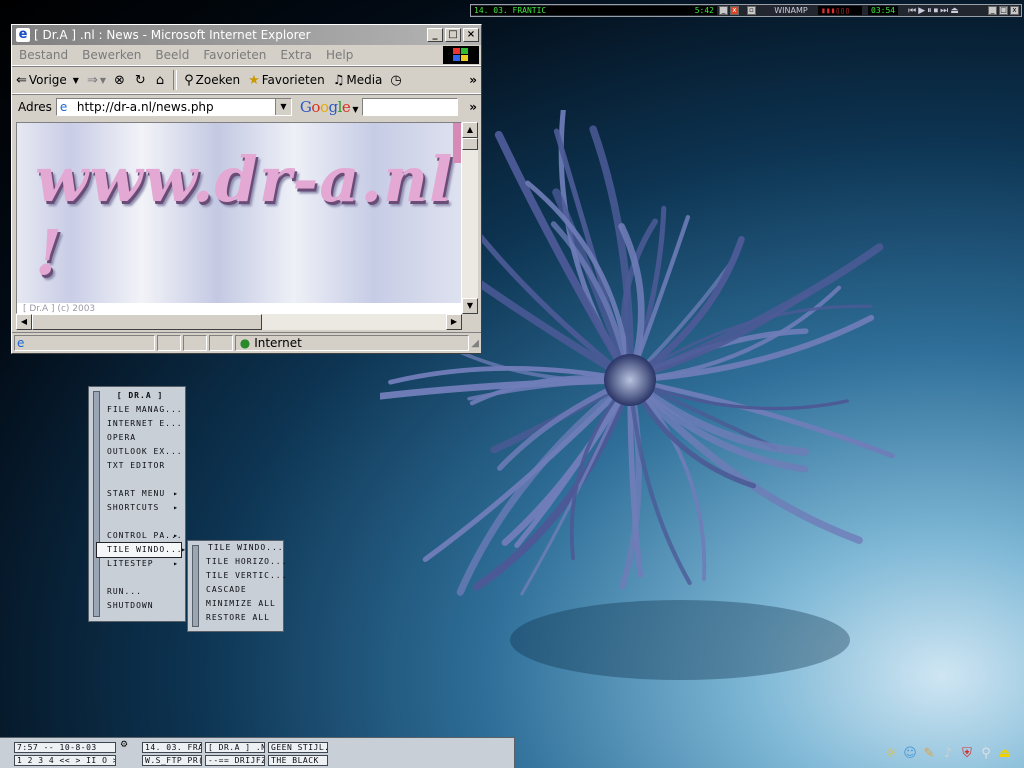  Describe the element at coordinates (339, 55) in the screenshot. I see `menu-help: Help` at that location.